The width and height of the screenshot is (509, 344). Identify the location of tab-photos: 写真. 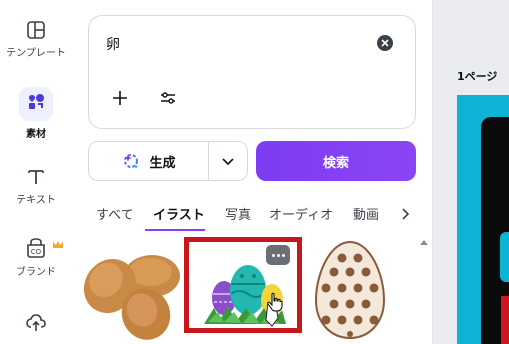
(238, 213).